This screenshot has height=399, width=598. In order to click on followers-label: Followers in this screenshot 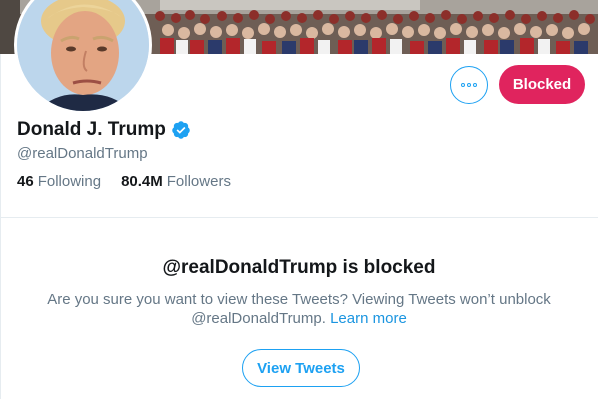, I will do `click(198, 181)`.